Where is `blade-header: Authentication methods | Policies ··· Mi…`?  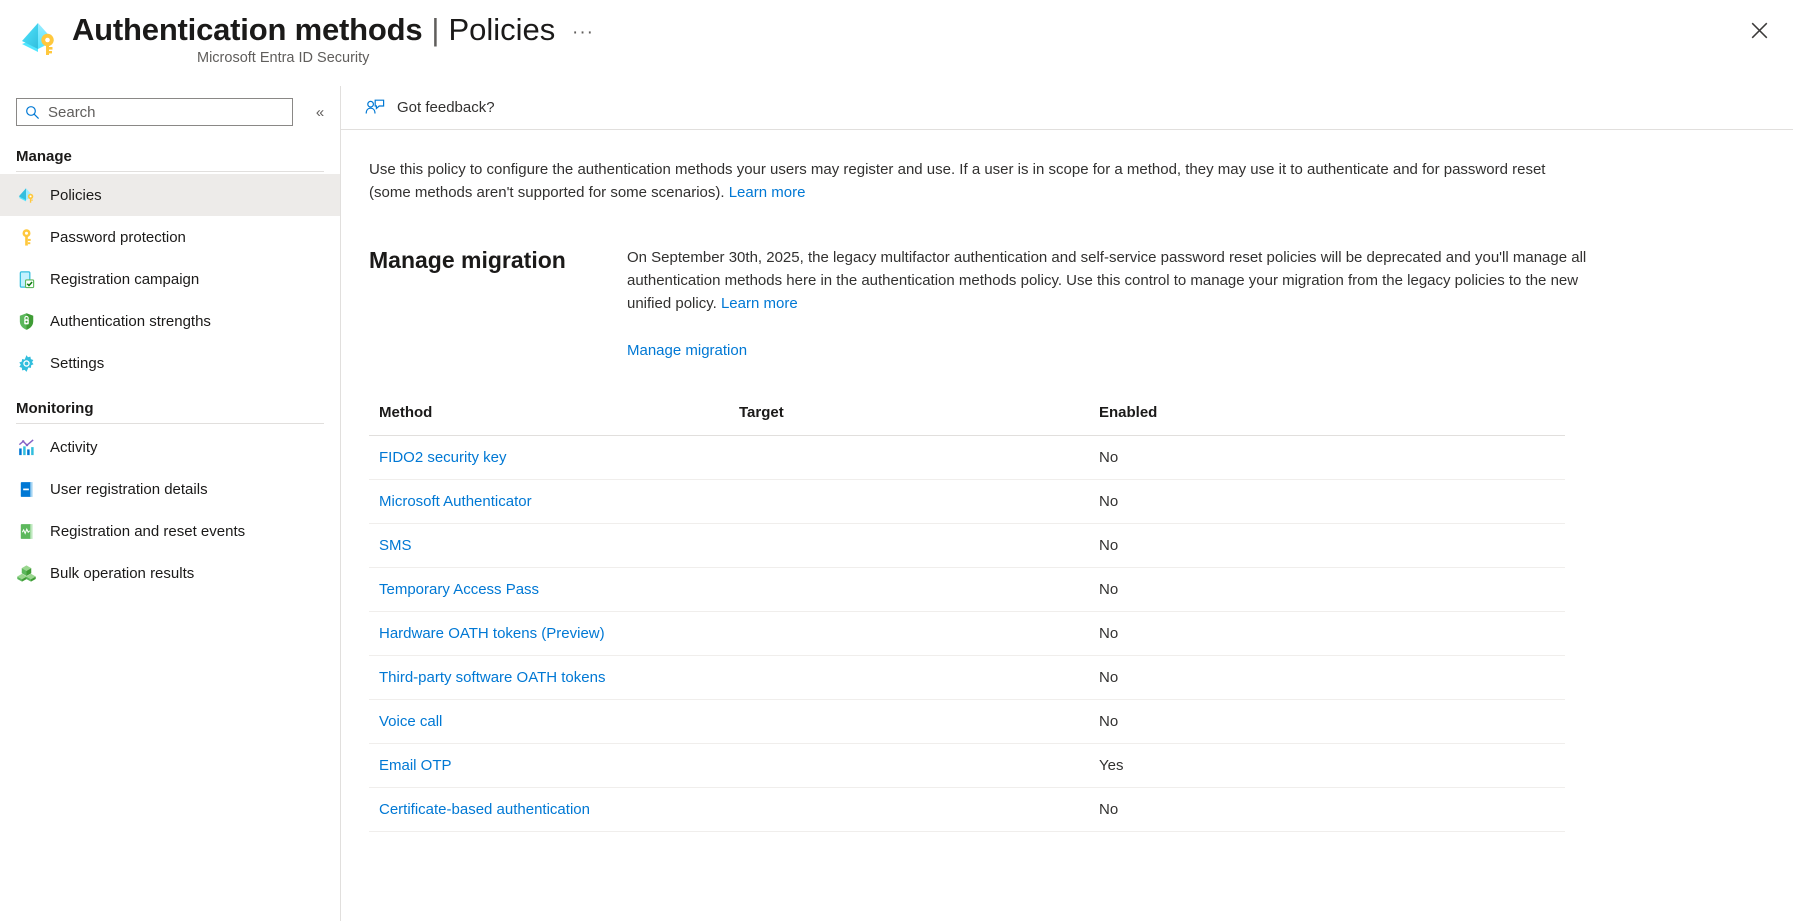
blade-header: Authentication methods | Policies ··· Mi… is located at coordinates (896, 43).